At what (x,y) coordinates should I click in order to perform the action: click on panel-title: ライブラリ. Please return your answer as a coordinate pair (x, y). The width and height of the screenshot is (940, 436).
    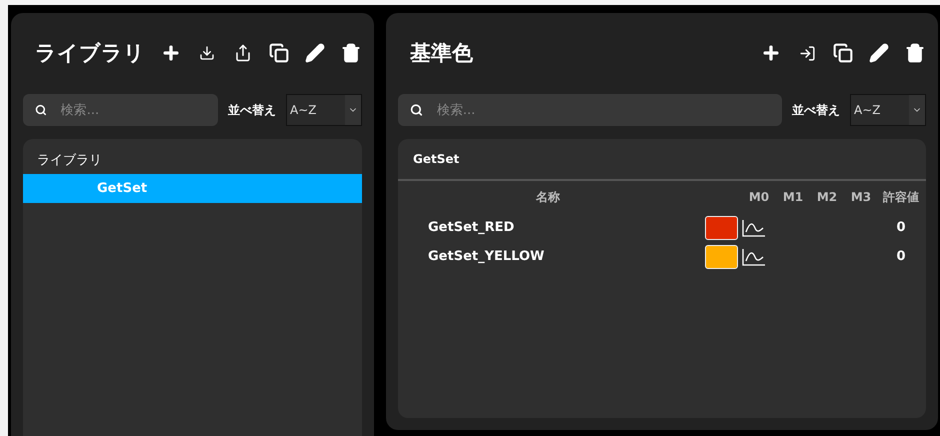
    Looking at the image, I should click on (89, 53).